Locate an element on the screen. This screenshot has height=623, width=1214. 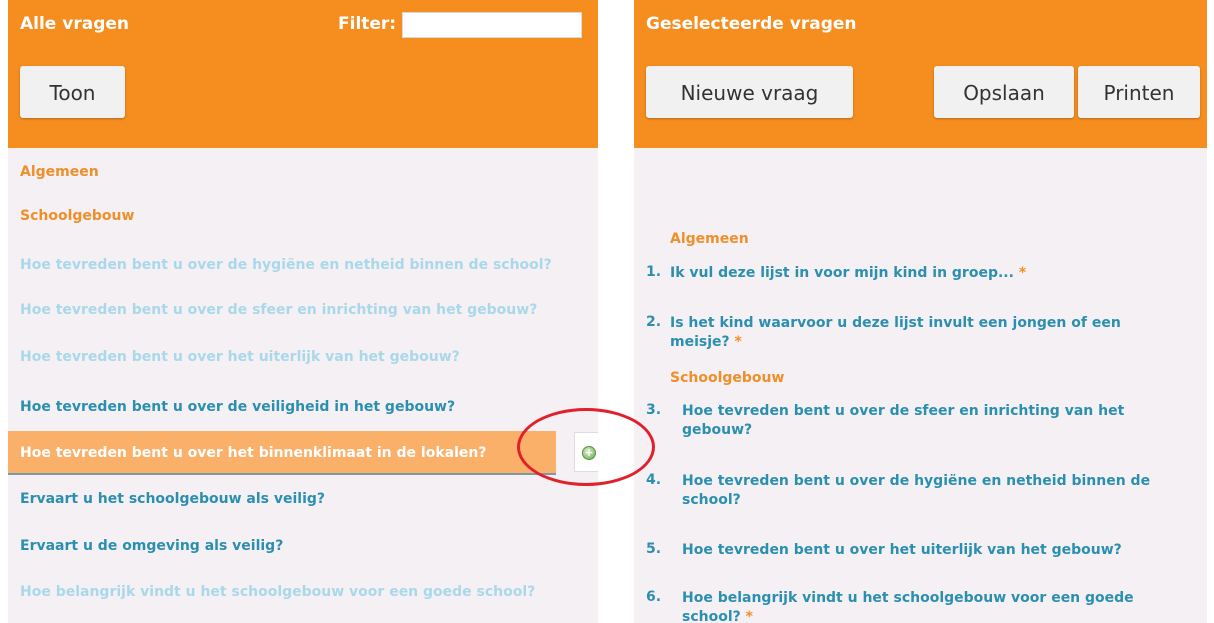
print-button: Printen is located at coordinates (1139, 92).